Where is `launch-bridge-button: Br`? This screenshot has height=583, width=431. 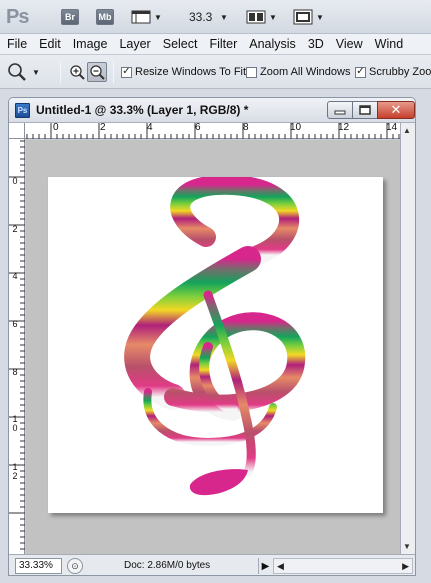 launch-bridge-button: Br is located at coordinates (70, 17).